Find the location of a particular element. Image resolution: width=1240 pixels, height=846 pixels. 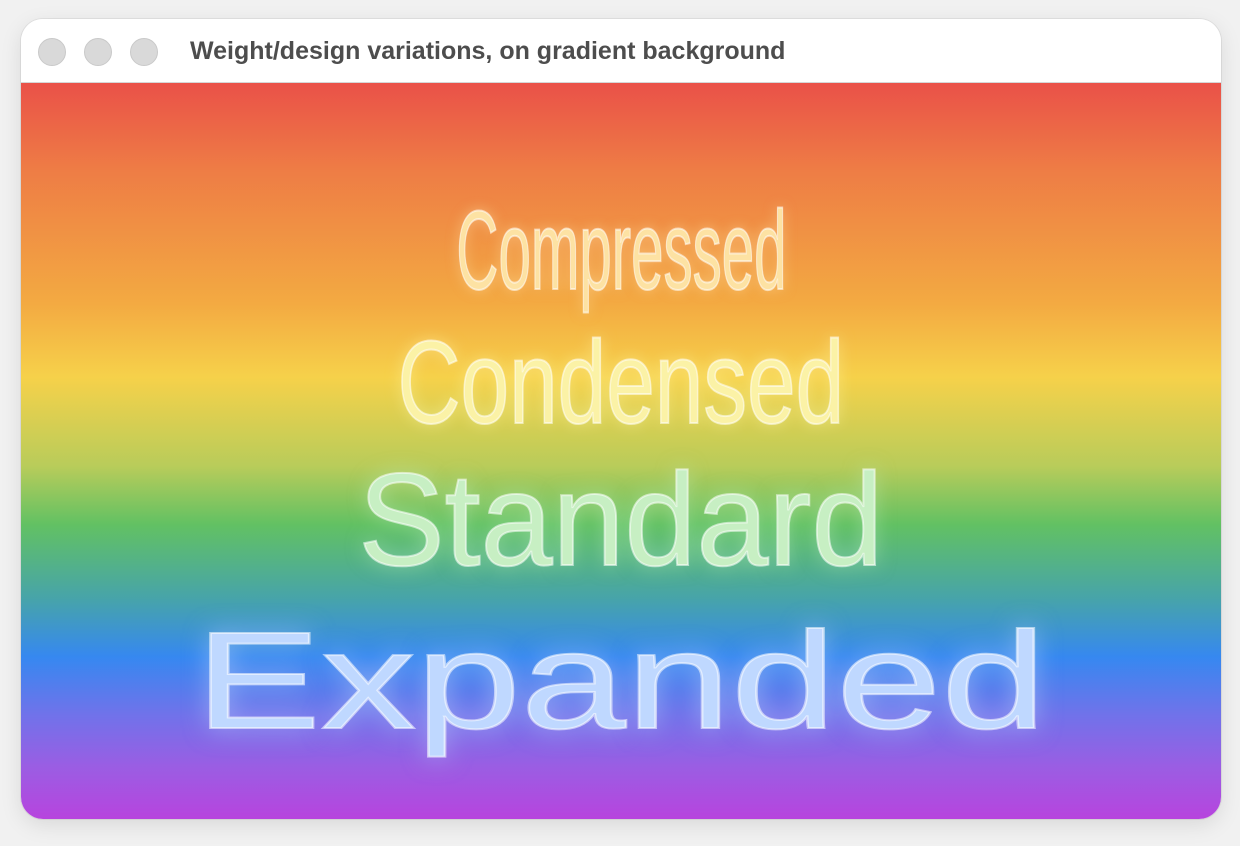

condensed-label: Condensed is located at coordinates (621, 383).